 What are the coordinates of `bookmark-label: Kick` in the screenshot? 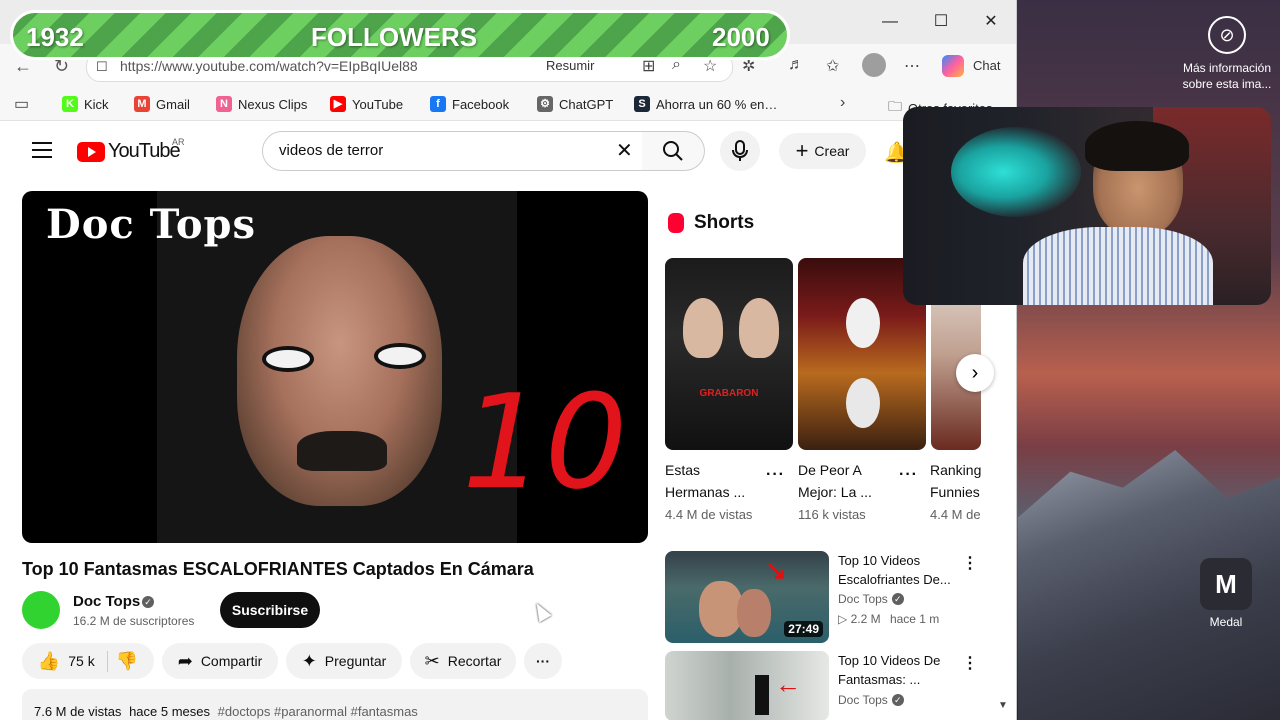 It's located at (96, 104).